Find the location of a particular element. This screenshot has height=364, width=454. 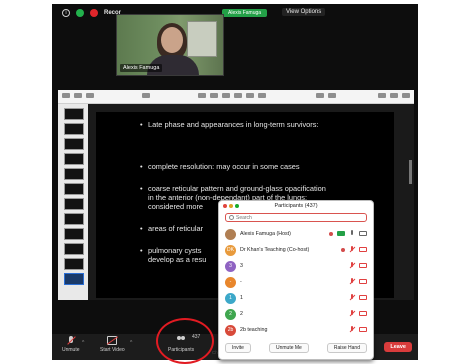

video-camera-icon is located at coordinates (363, 233).